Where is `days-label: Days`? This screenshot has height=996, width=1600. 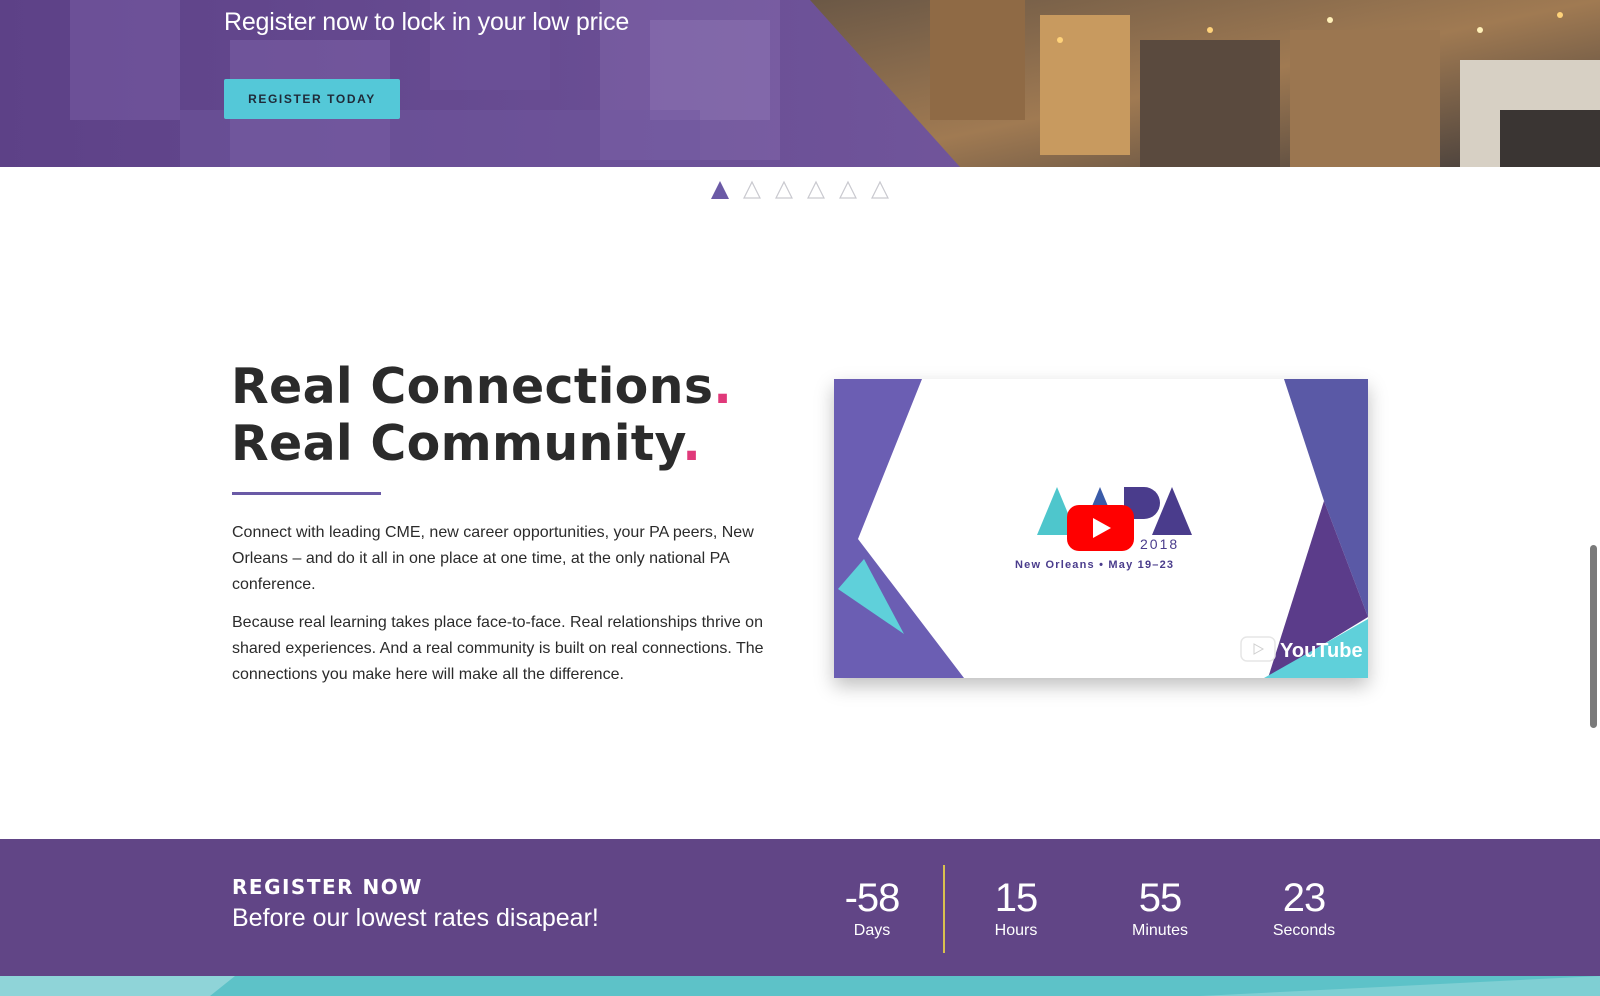 days-label: Days is located at coordinates (872, 930).